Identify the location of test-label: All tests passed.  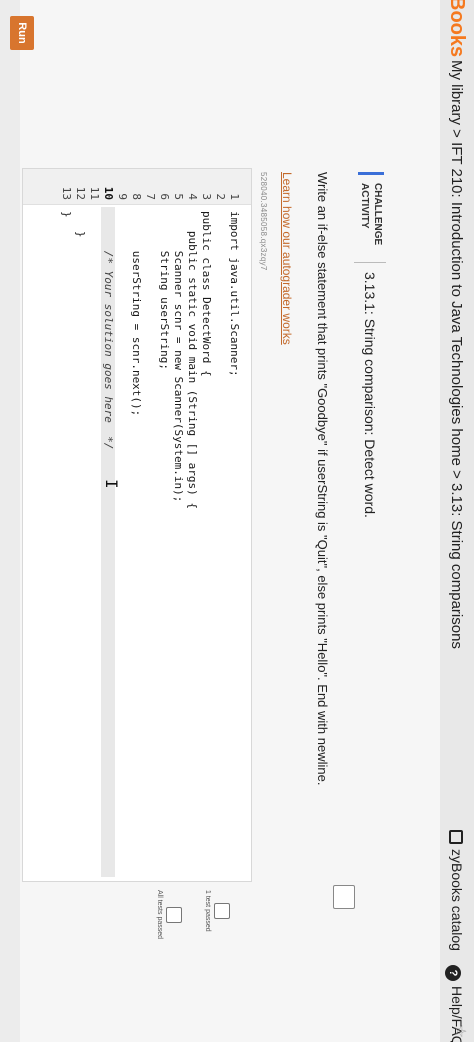
(159, 915).